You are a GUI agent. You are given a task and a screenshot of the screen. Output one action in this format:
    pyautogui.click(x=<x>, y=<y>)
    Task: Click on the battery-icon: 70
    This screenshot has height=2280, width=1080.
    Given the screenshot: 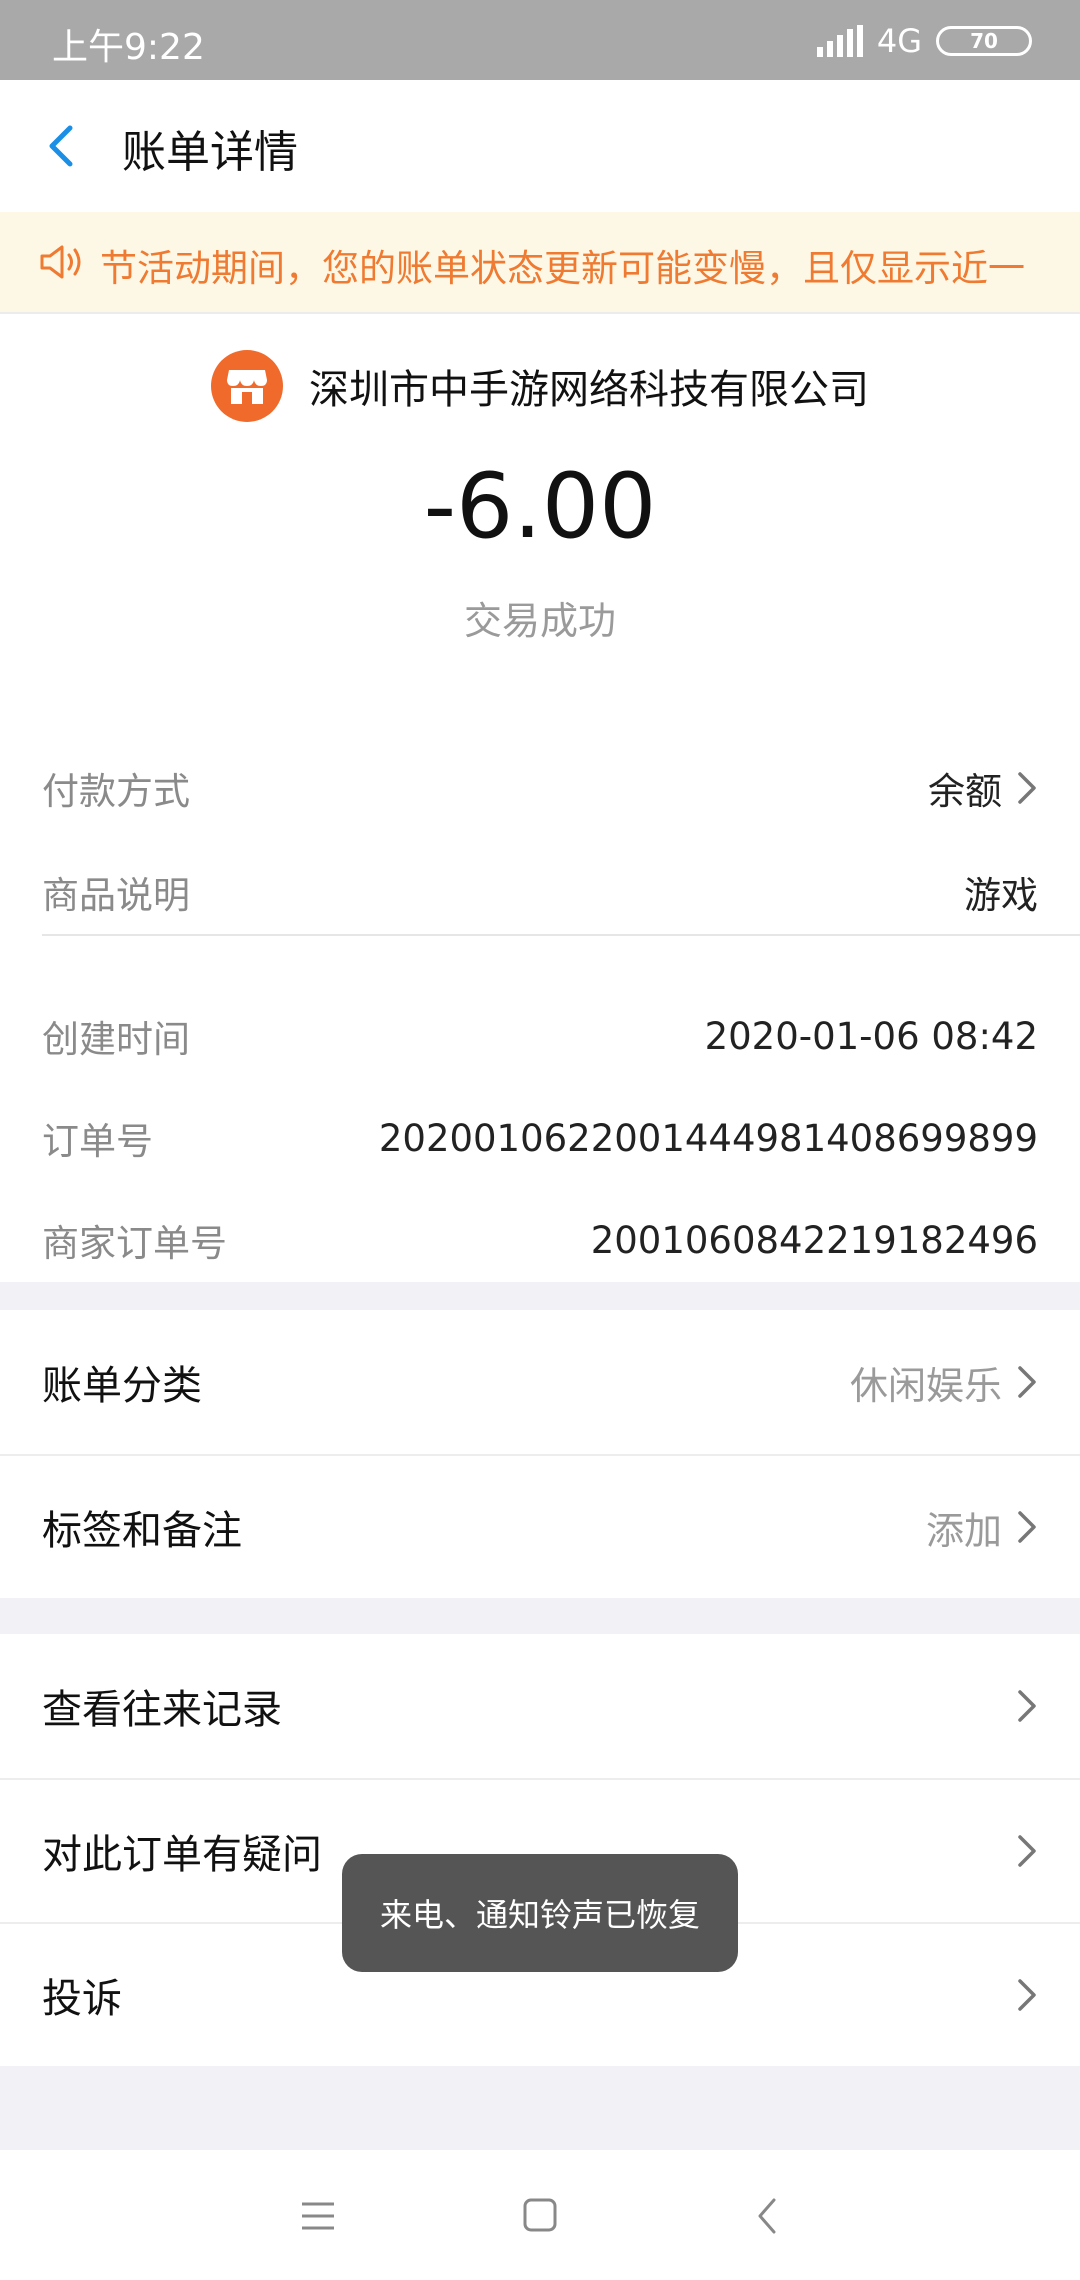 What is the action you would take?
    pyautogui.click(x=984, y=41)
    